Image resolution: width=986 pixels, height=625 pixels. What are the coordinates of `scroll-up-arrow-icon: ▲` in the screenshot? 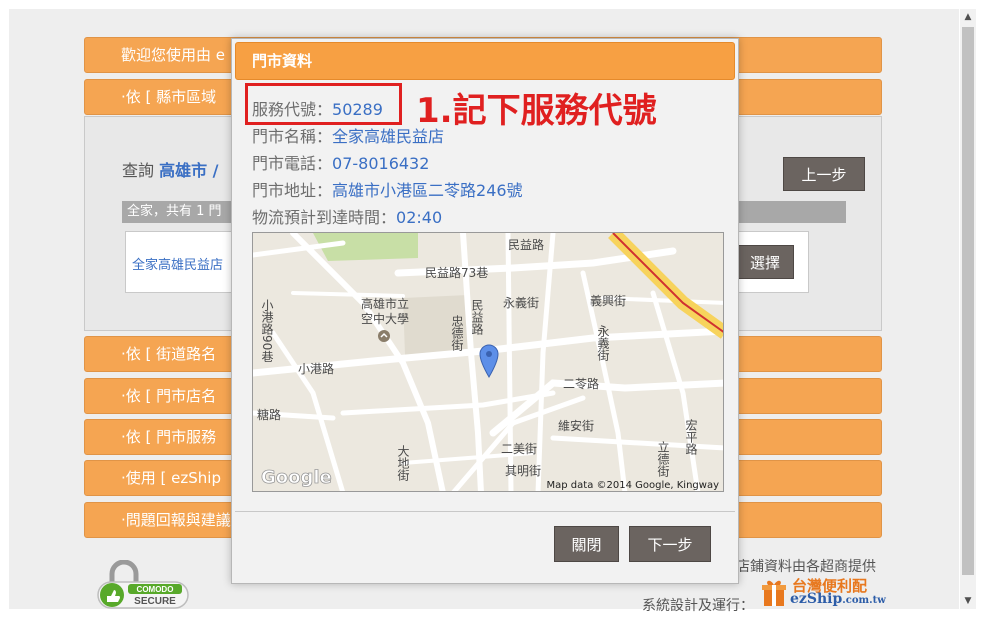 It's located at (968, 17).